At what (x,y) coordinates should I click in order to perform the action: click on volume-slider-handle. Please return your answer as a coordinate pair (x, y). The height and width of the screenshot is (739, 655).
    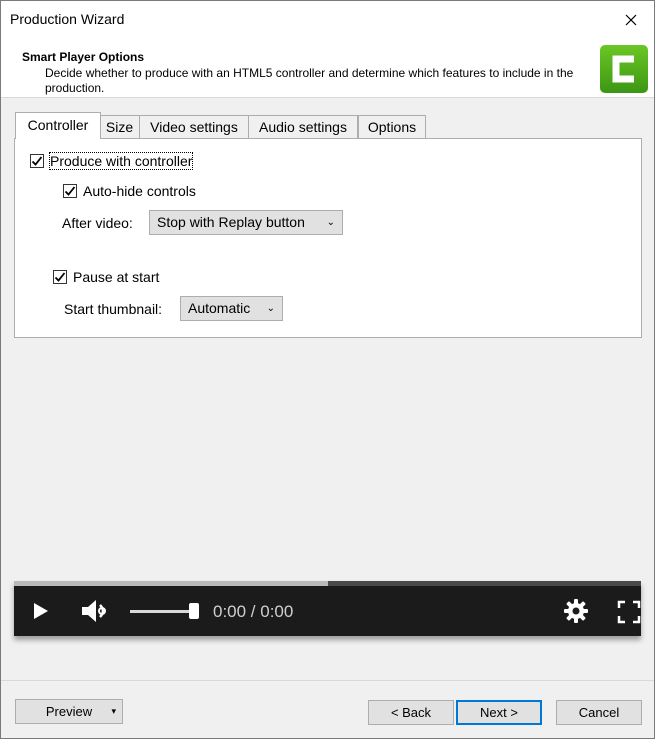
    Looking at the image, I should click on (194, 611).